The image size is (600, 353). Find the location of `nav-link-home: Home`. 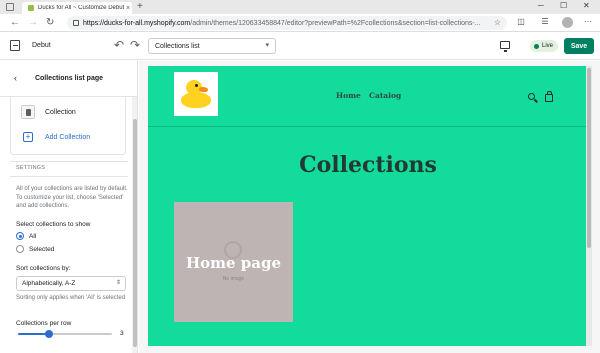

nav-link-home: Home is located at coordinates (348, 95).